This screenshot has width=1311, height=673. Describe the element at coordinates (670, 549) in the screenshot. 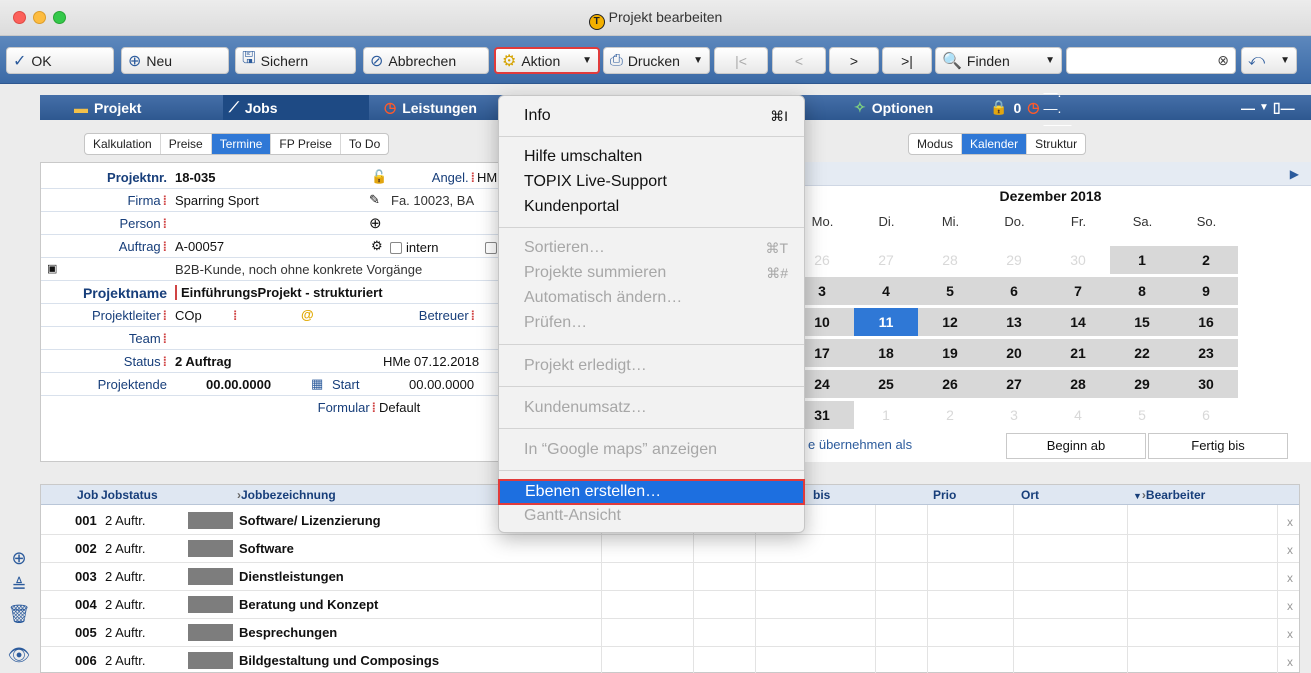

I see `table-row: 002 2 Auftr. Software x` at that location.